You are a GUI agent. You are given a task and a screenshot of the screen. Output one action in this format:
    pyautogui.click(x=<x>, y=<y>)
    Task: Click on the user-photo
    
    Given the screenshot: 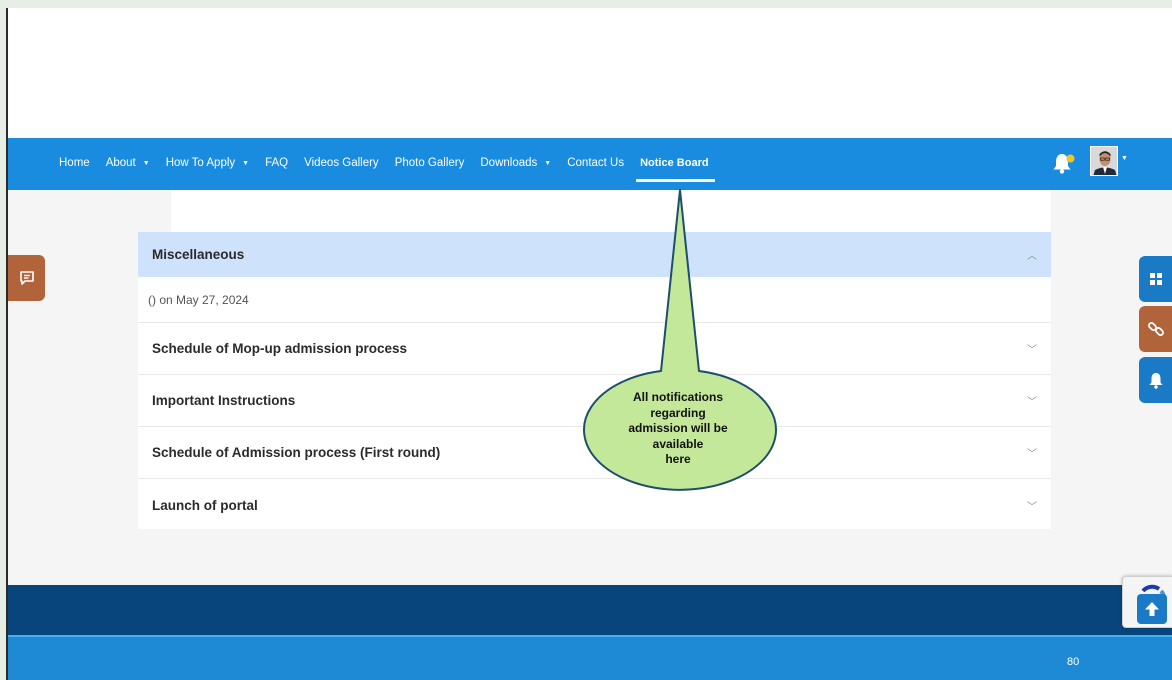 What is the action you would take?
    pyautogui.click(x=1104, y=161)
    